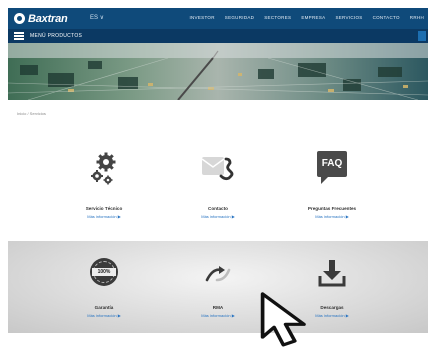 The image size is (430, 349). What do you see at coordinates (218, 36) in the screenshot?
I see `products-menu-bar: MENÚ PRODUCTOS` at bounding box center [218, 36].